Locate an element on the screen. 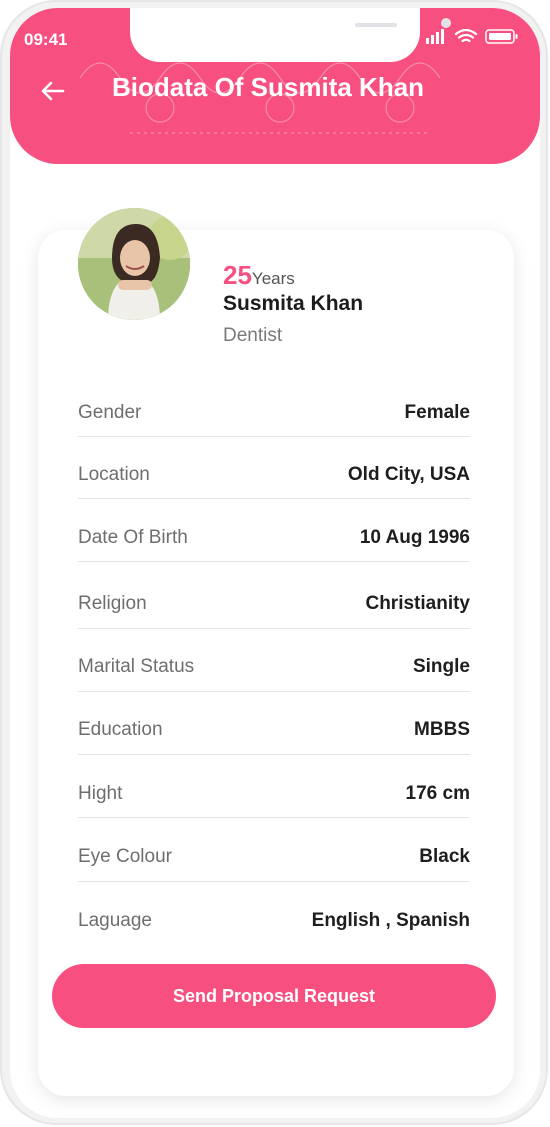  detail-label: Education is located at coordinates (120, 729).